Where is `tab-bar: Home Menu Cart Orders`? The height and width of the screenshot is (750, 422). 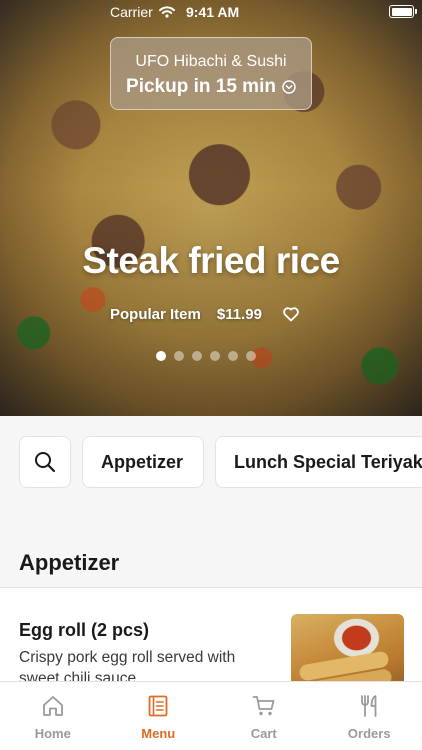
tab-bar: Home Menu Cart Orders is located at coordinates (211, 715).